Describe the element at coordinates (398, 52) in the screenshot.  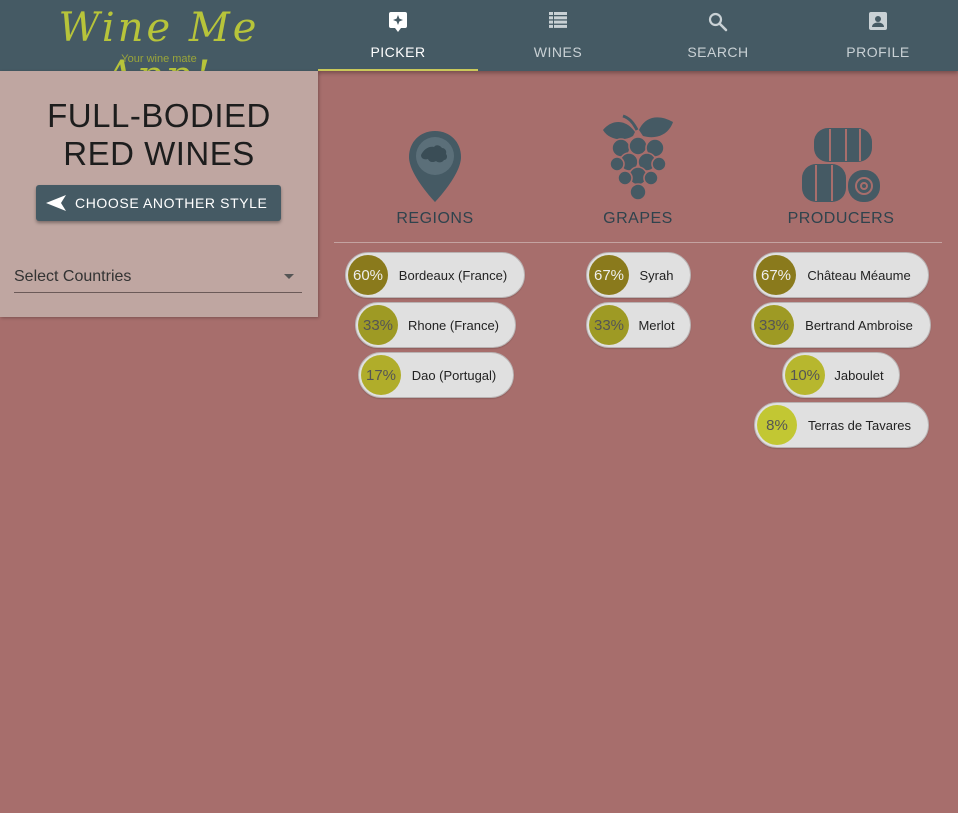
I see `tab-picker-label: PICKER` at that location.